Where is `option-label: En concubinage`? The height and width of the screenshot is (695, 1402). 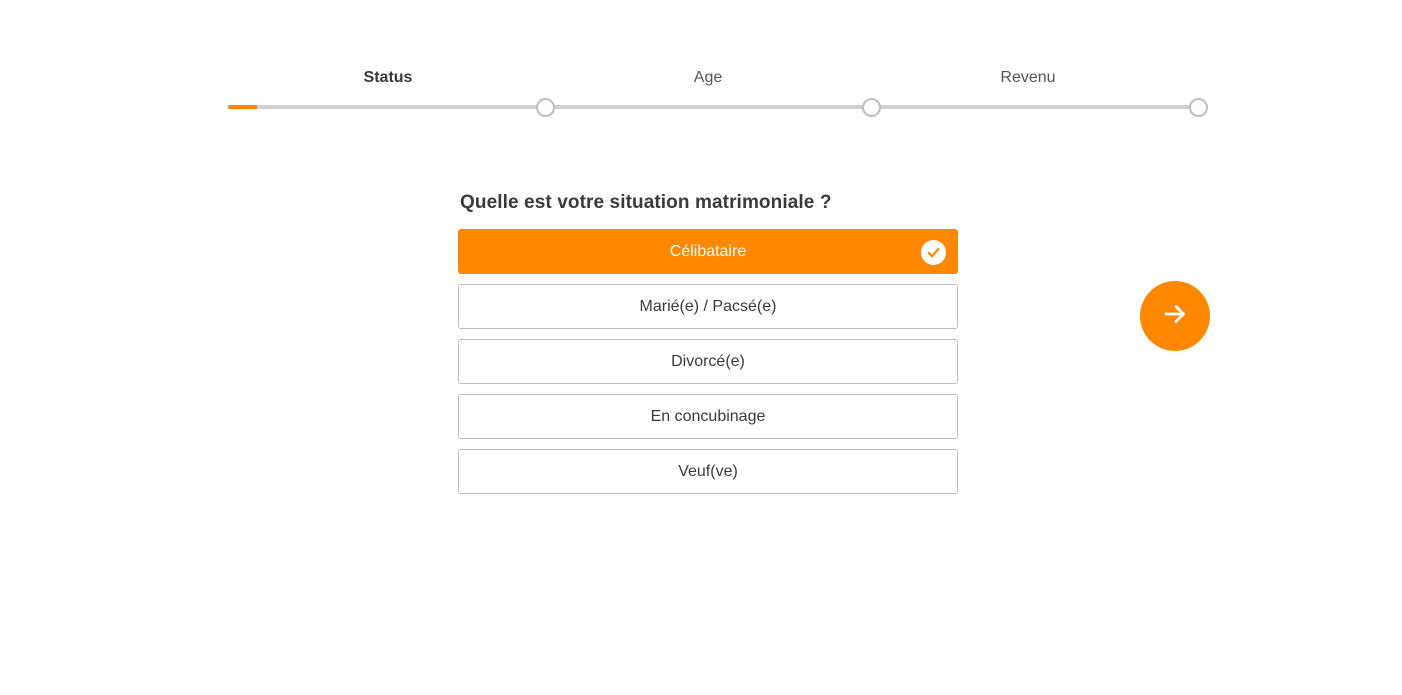 option-label: En concubinage is located at coordinates (708, 416).